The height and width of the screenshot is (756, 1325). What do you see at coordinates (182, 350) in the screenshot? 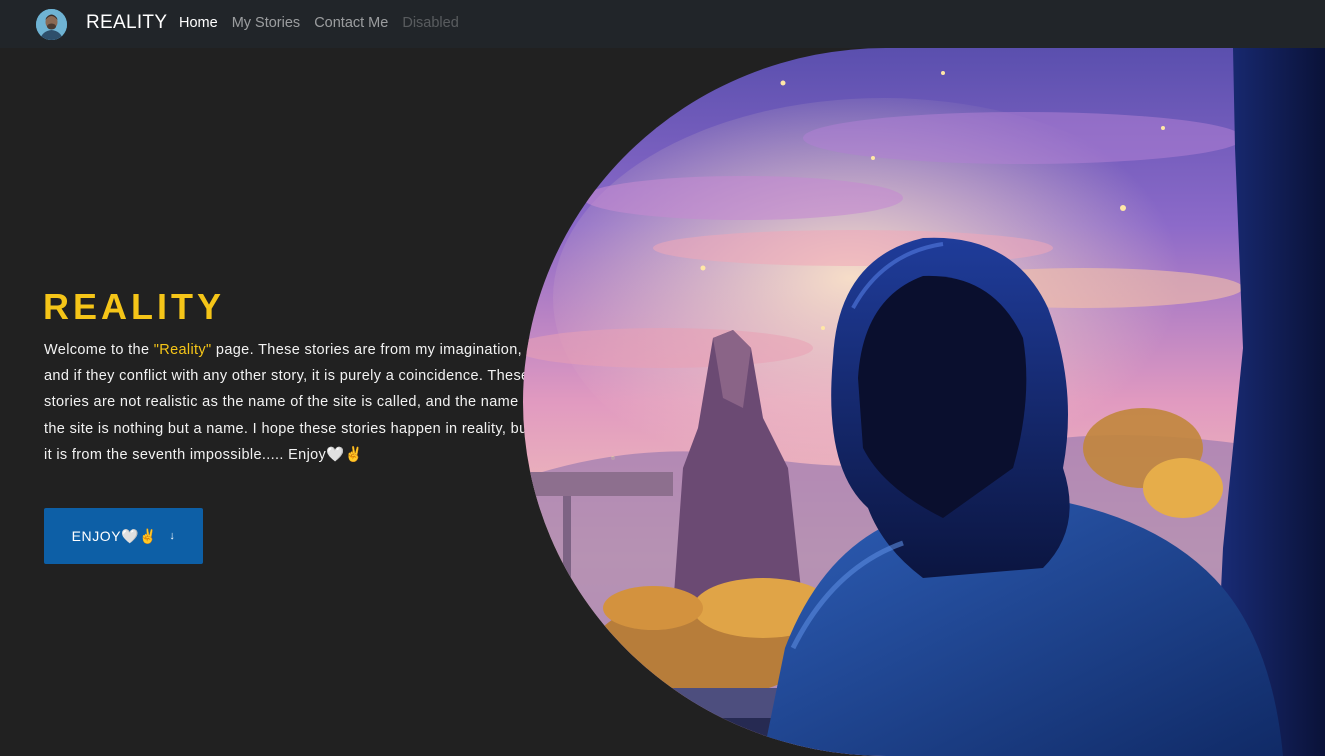
I see `hero-text-highlight: "Reality"` at bounding box center [182, 350].